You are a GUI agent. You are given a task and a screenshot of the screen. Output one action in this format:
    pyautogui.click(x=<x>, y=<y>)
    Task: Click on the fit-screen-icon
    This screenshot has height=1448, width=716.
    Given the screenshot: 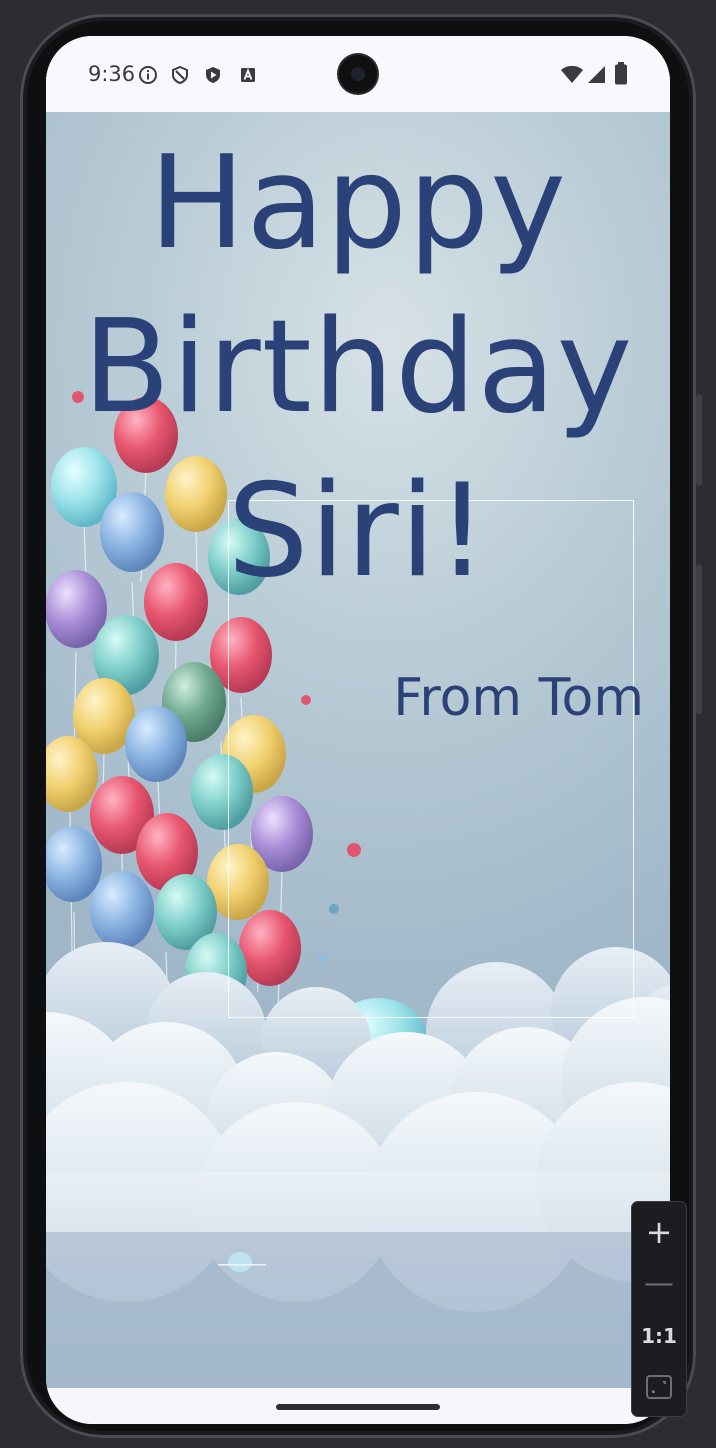 What is the action you would take?
    pyautogui.click(x=659, y=1387)
    